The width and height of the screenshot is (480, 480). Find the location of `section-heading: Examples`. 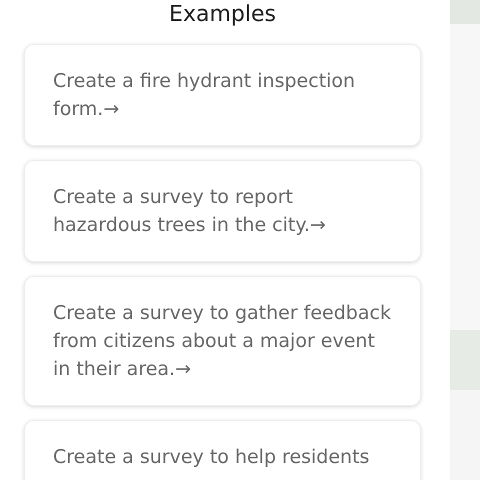

section-heading: Examples is located at coordinates (222, 15).